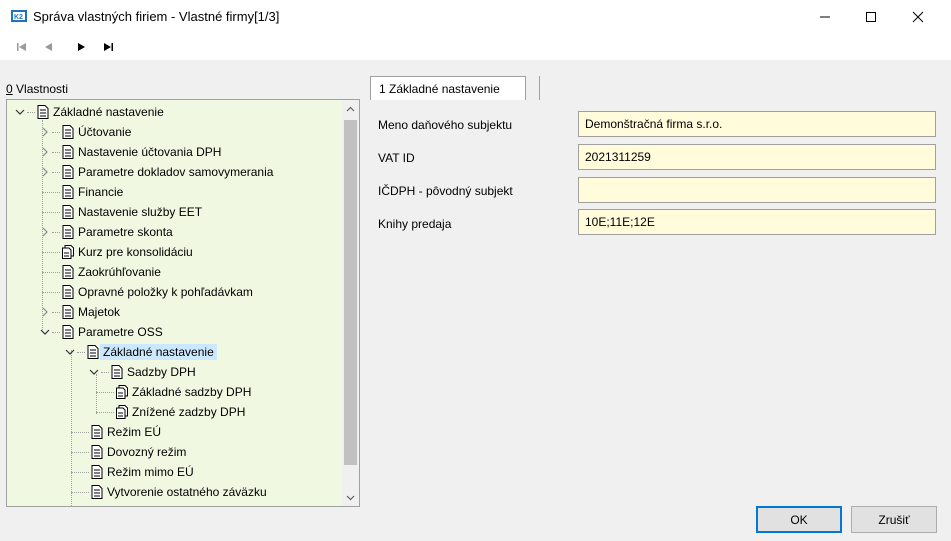 The width and height of the screenshot is (951, 541). What do you see at coordinates (475, 47) in the screenshot?
I see `record-navigation-toolbar` at bounding box center [475, 47].